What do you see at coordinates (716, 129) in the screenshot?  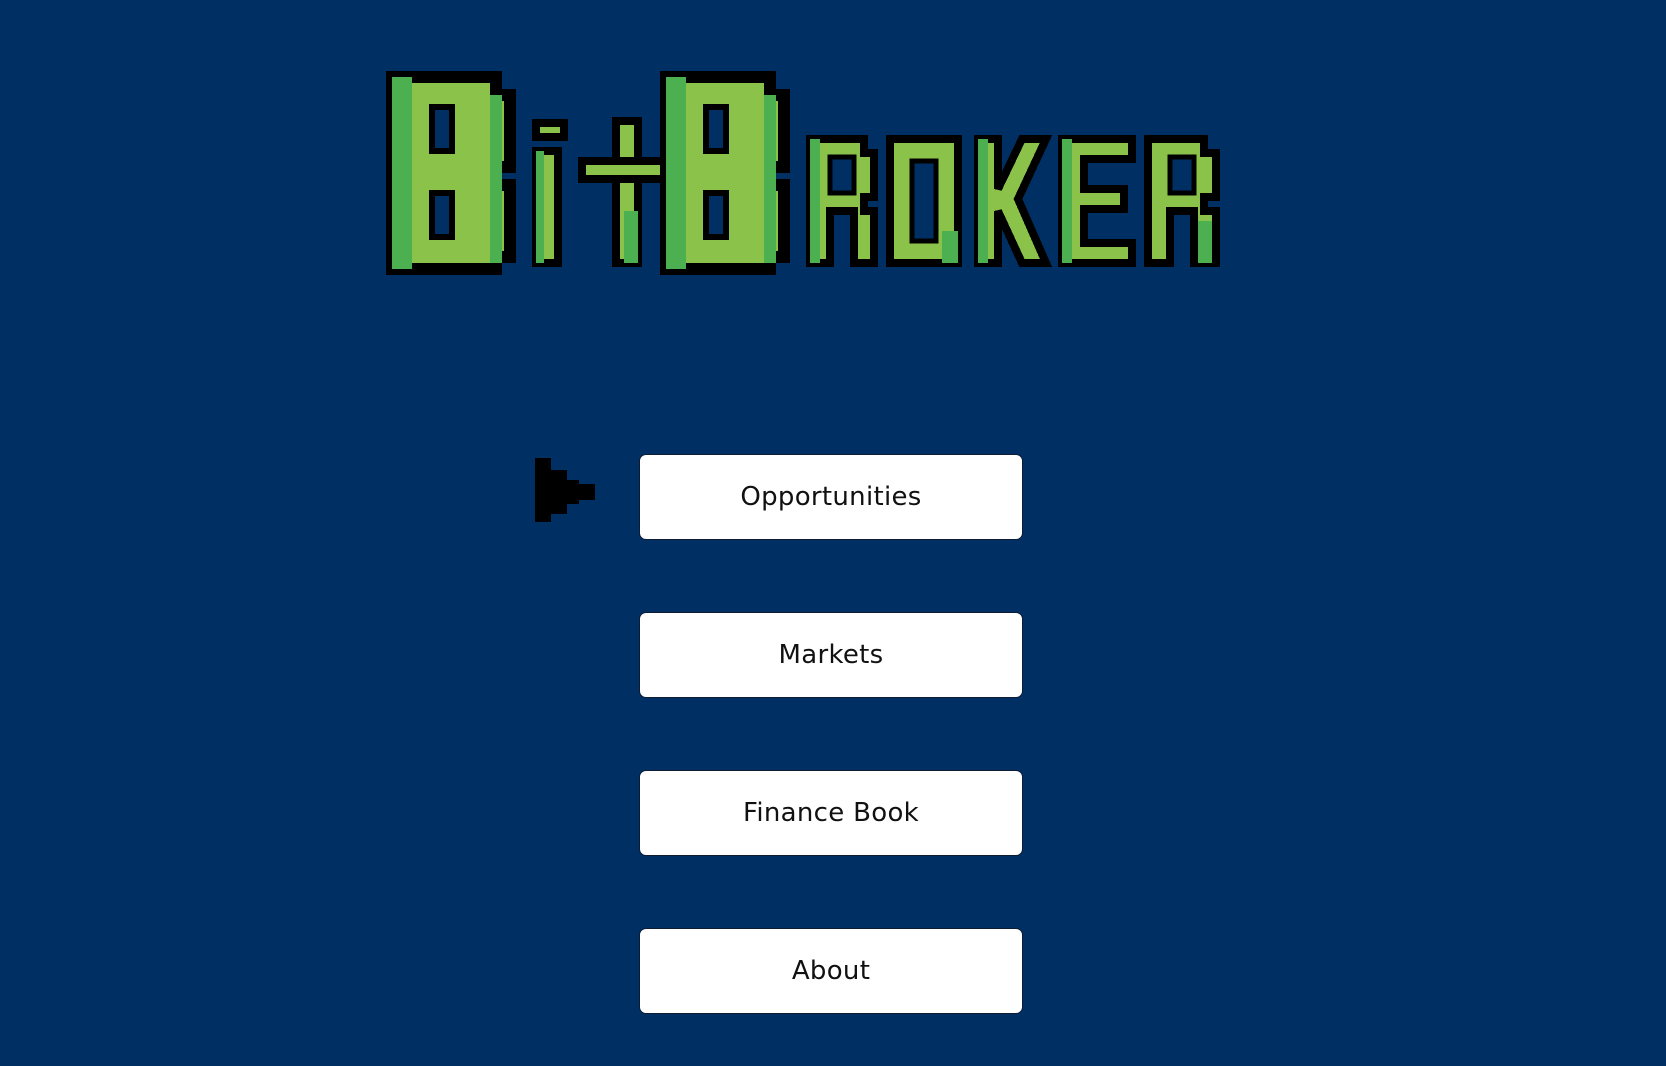 I see `logo-letter-b2-hole-top` at bounding box center [716, 129].